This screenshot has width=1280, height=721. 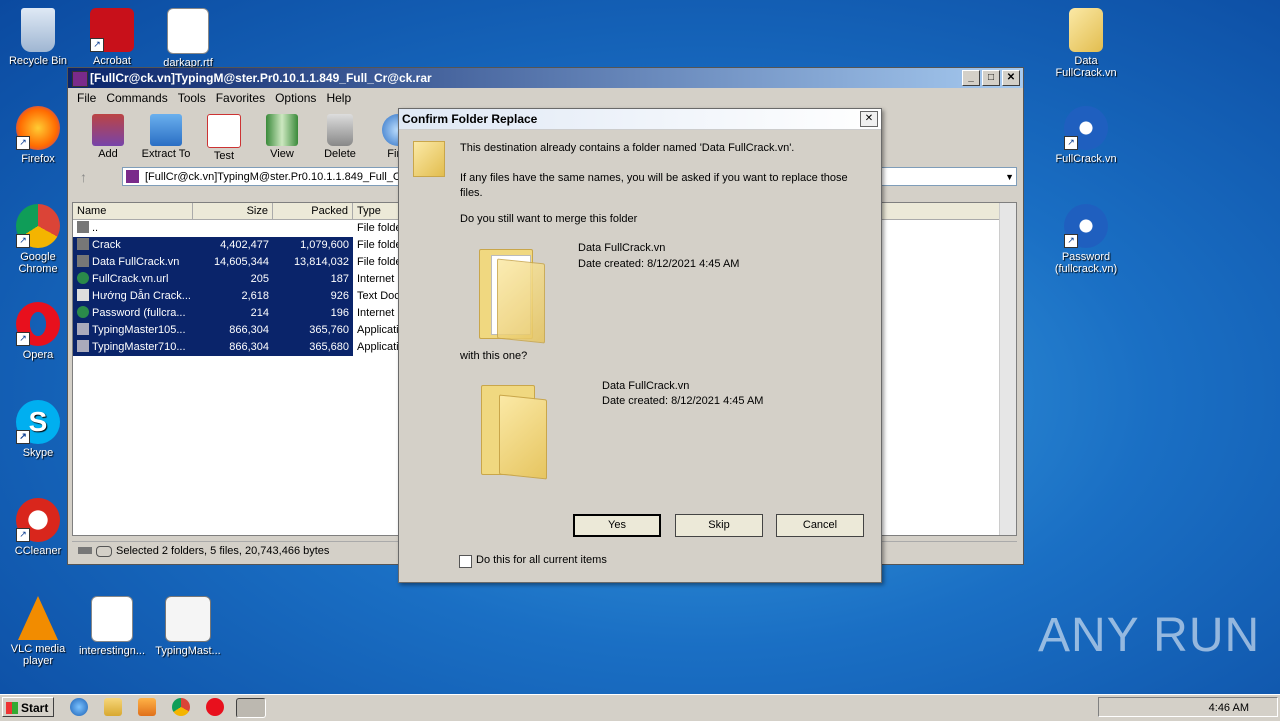 I want to click on desktop-icon-data-fullcrack: Data FullCrack.vn, so click(x=1086, y=43).